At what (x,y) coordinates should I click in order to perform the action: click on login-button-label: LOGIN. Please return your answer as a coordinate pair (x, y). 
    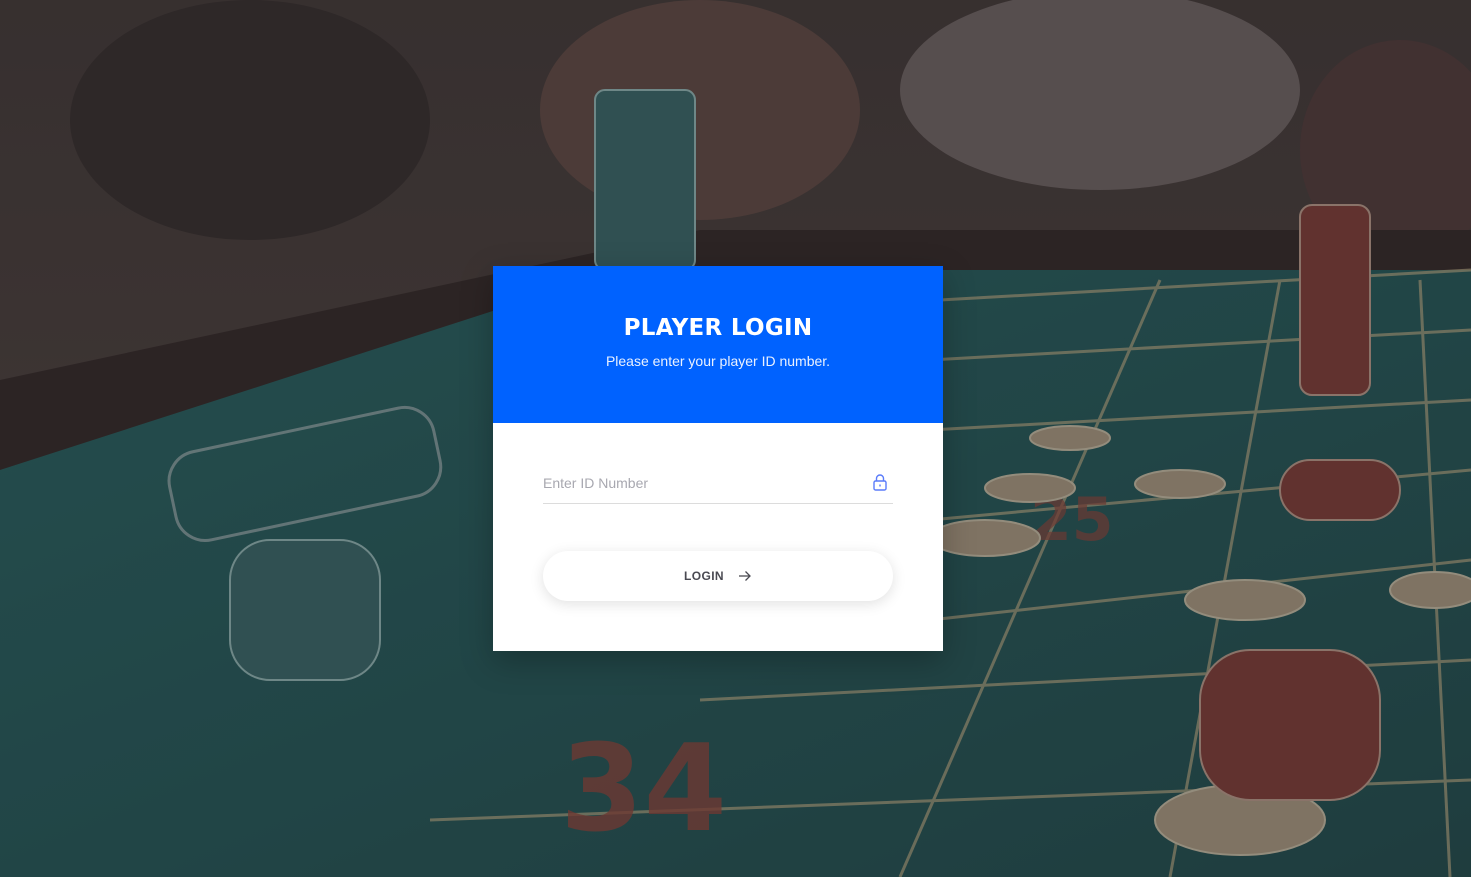
    Looking at the image, I should click on (704, 576).